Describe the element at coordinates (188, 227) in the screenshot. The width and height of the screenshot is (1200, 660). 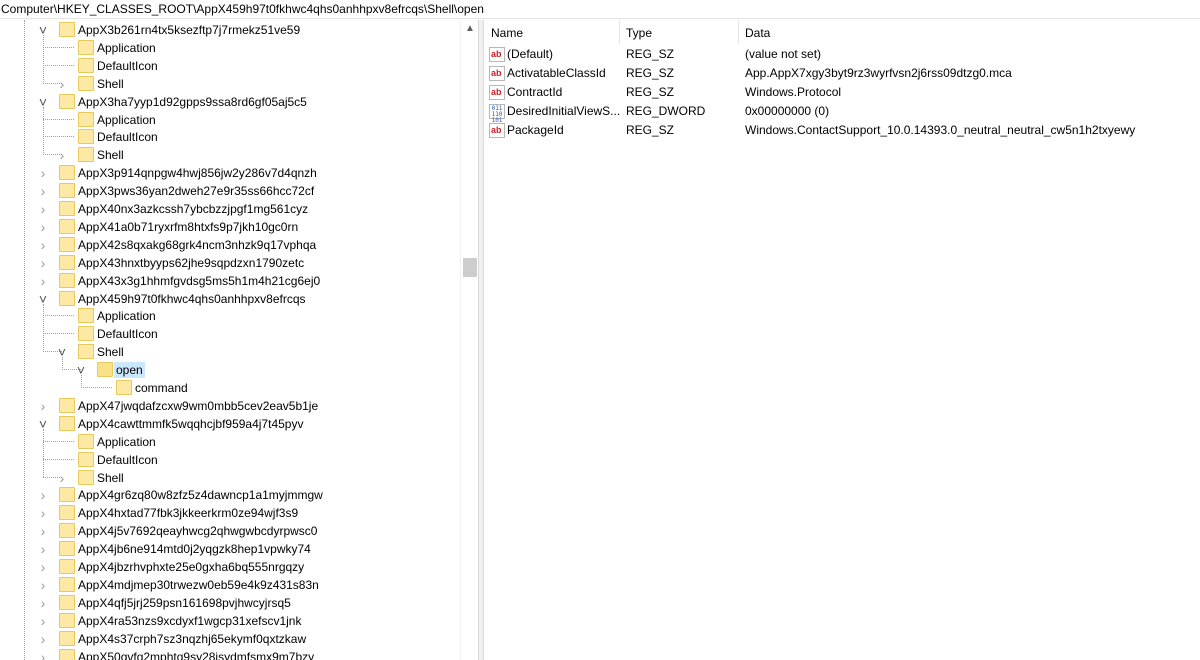
I see `tree-node-label: AppX41a0b71ryxrfm8htxfs9p7jkh10gc0rn` at that location.